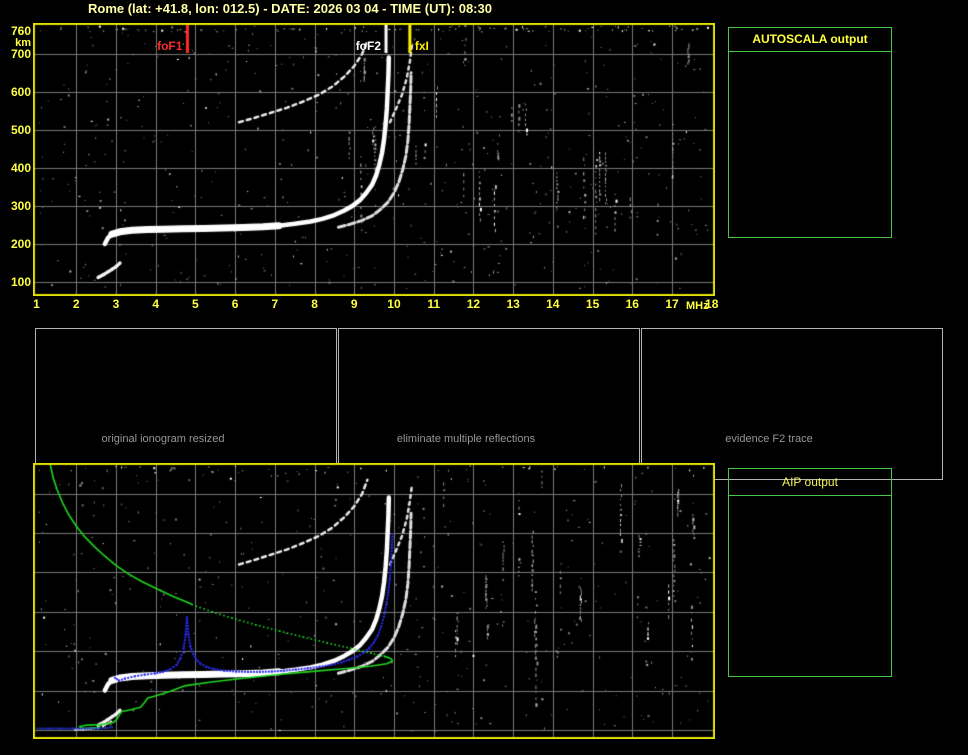 Image resolution: width=968 pixels, height=755 pixels. I want to click on x-tick-6: 6, so click(235, 304).